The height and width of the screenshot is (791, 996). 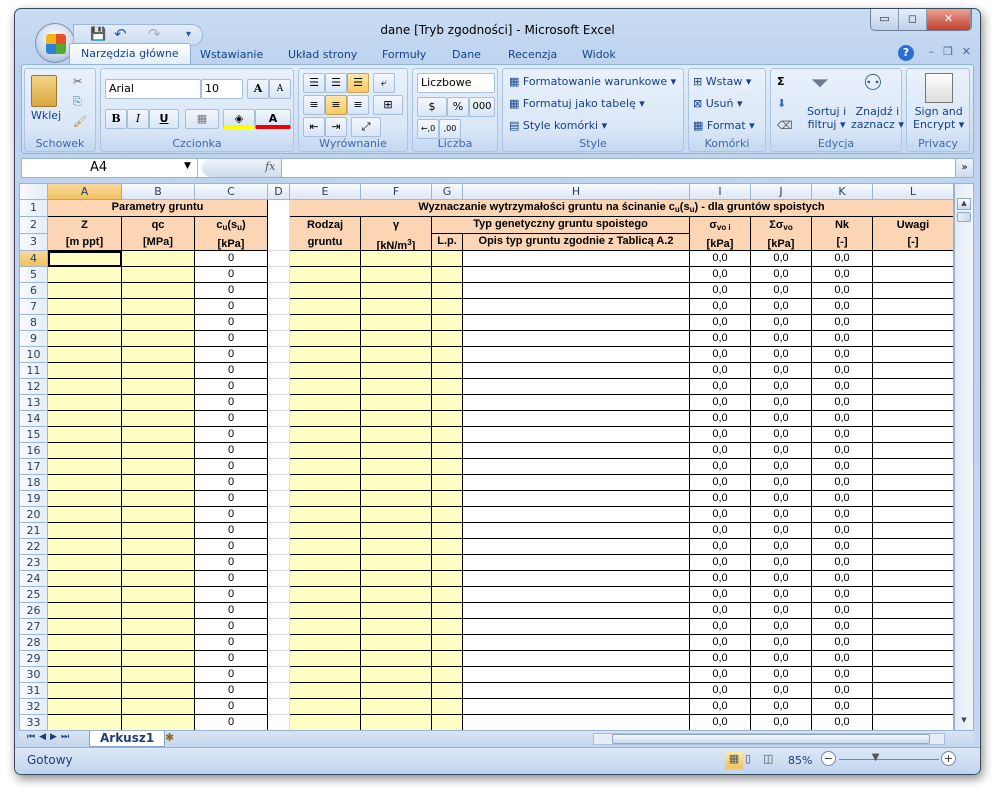 I want to click on cell-D9, so click(x=279, y=339).